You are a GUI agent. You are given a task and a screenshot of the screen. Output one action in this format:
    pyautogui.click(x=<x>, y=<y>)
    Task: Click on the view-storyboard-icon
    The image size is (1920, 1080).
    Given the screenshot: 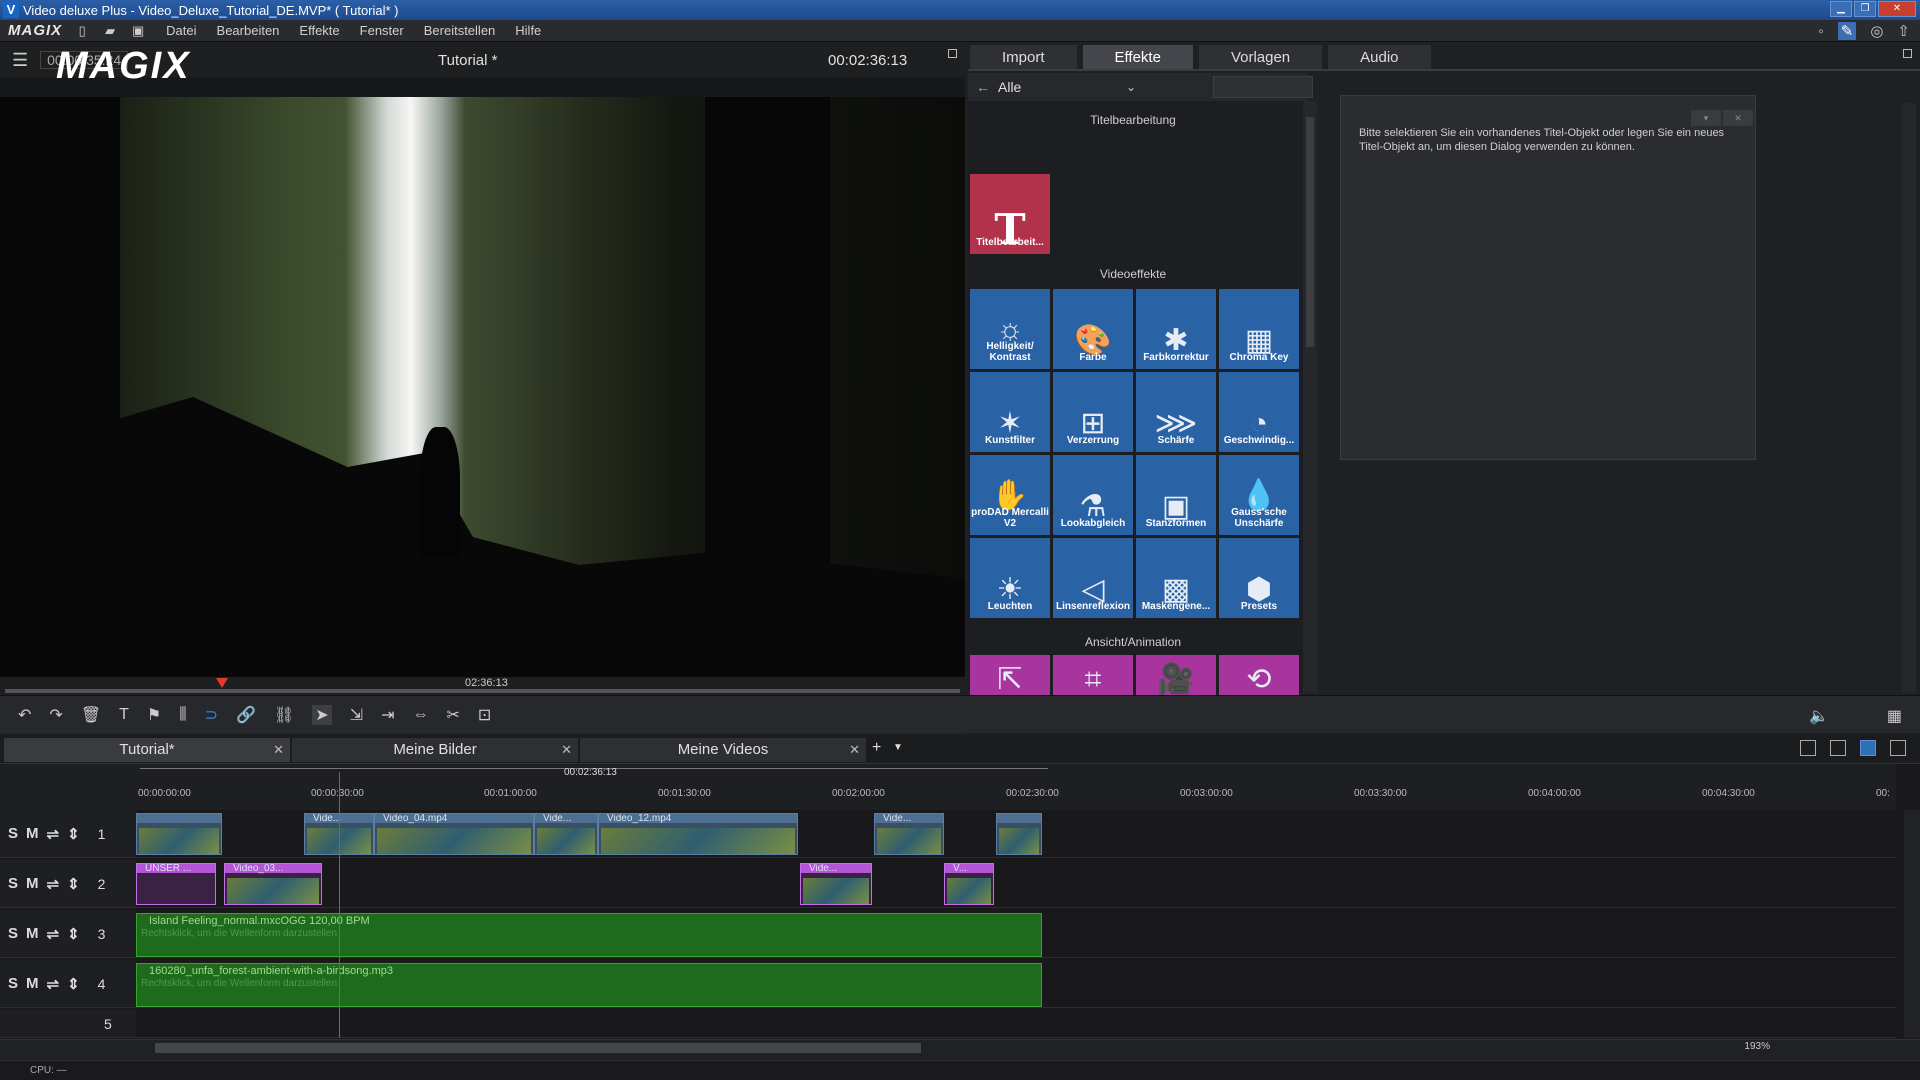 What is the action you would take?
    pyautogui.click(x=1808, y=748)
    